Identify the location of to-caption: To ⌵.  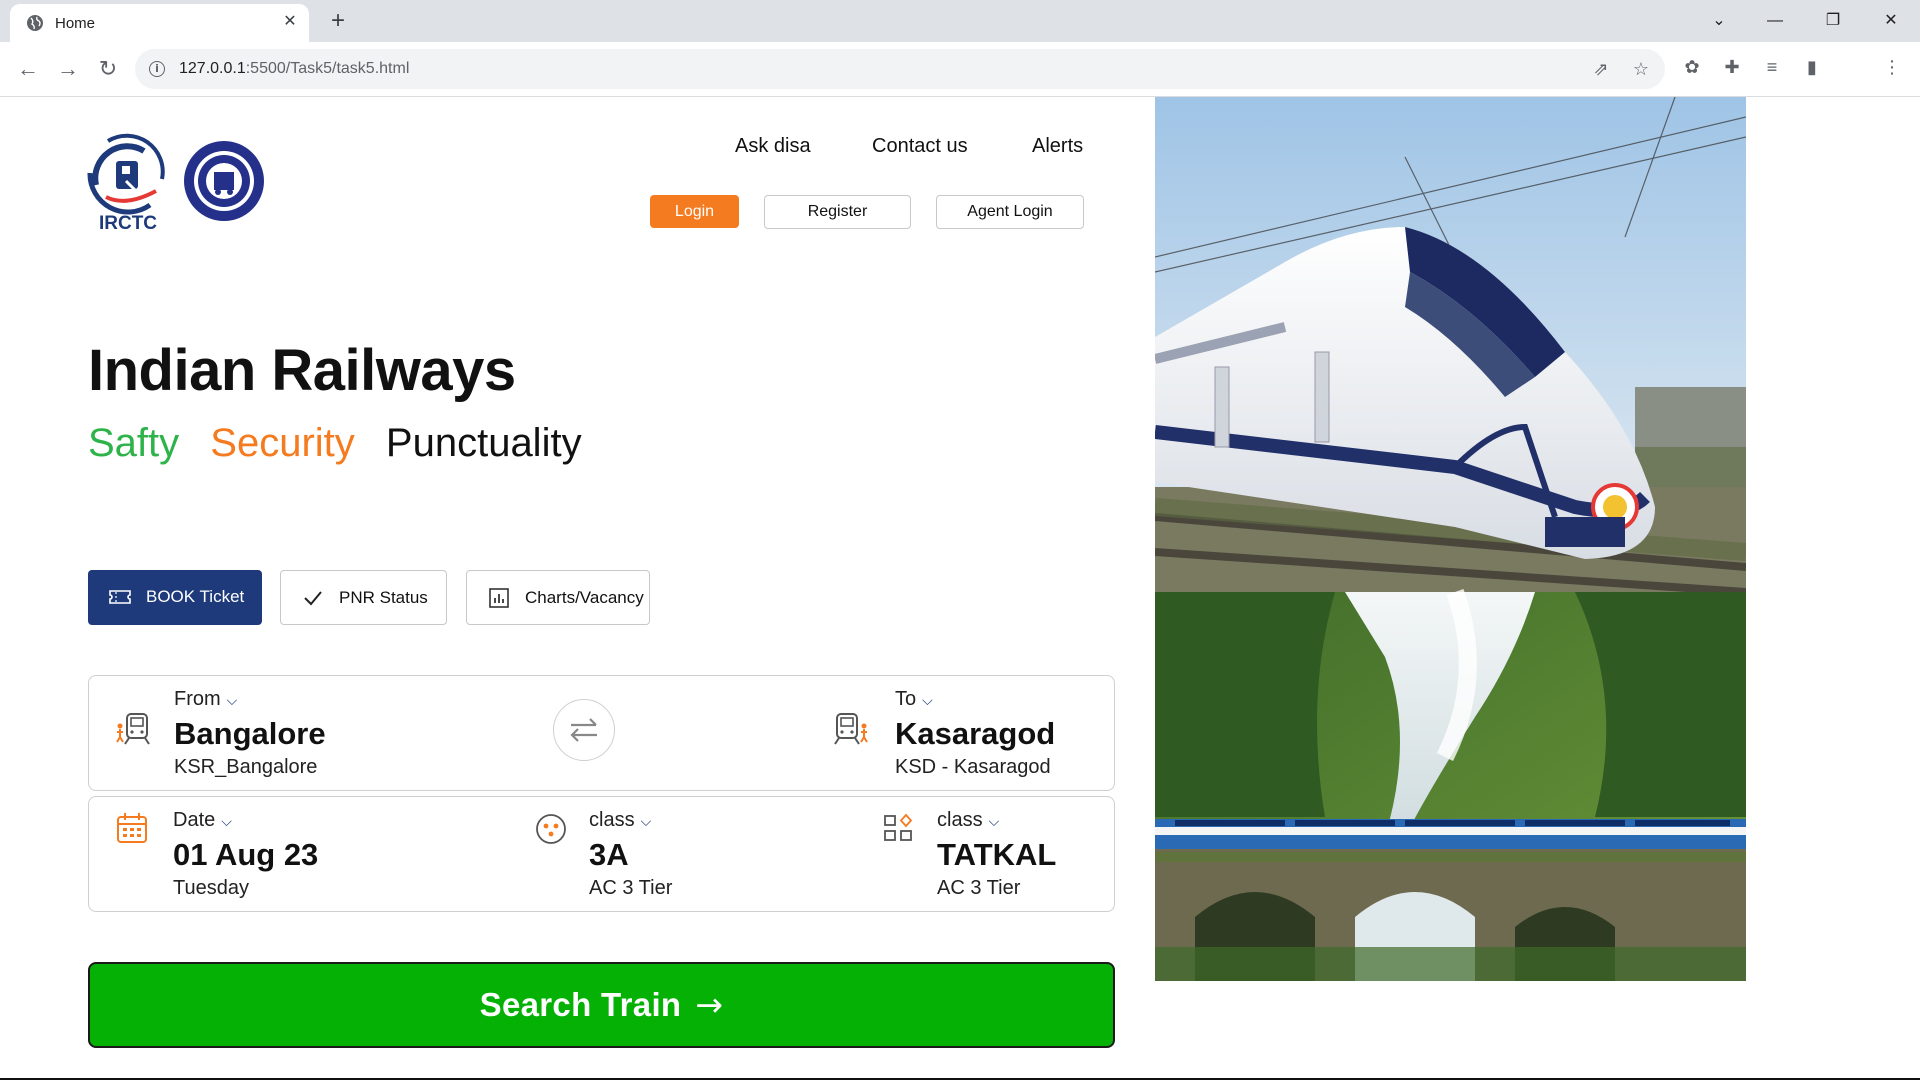
(914, 699).